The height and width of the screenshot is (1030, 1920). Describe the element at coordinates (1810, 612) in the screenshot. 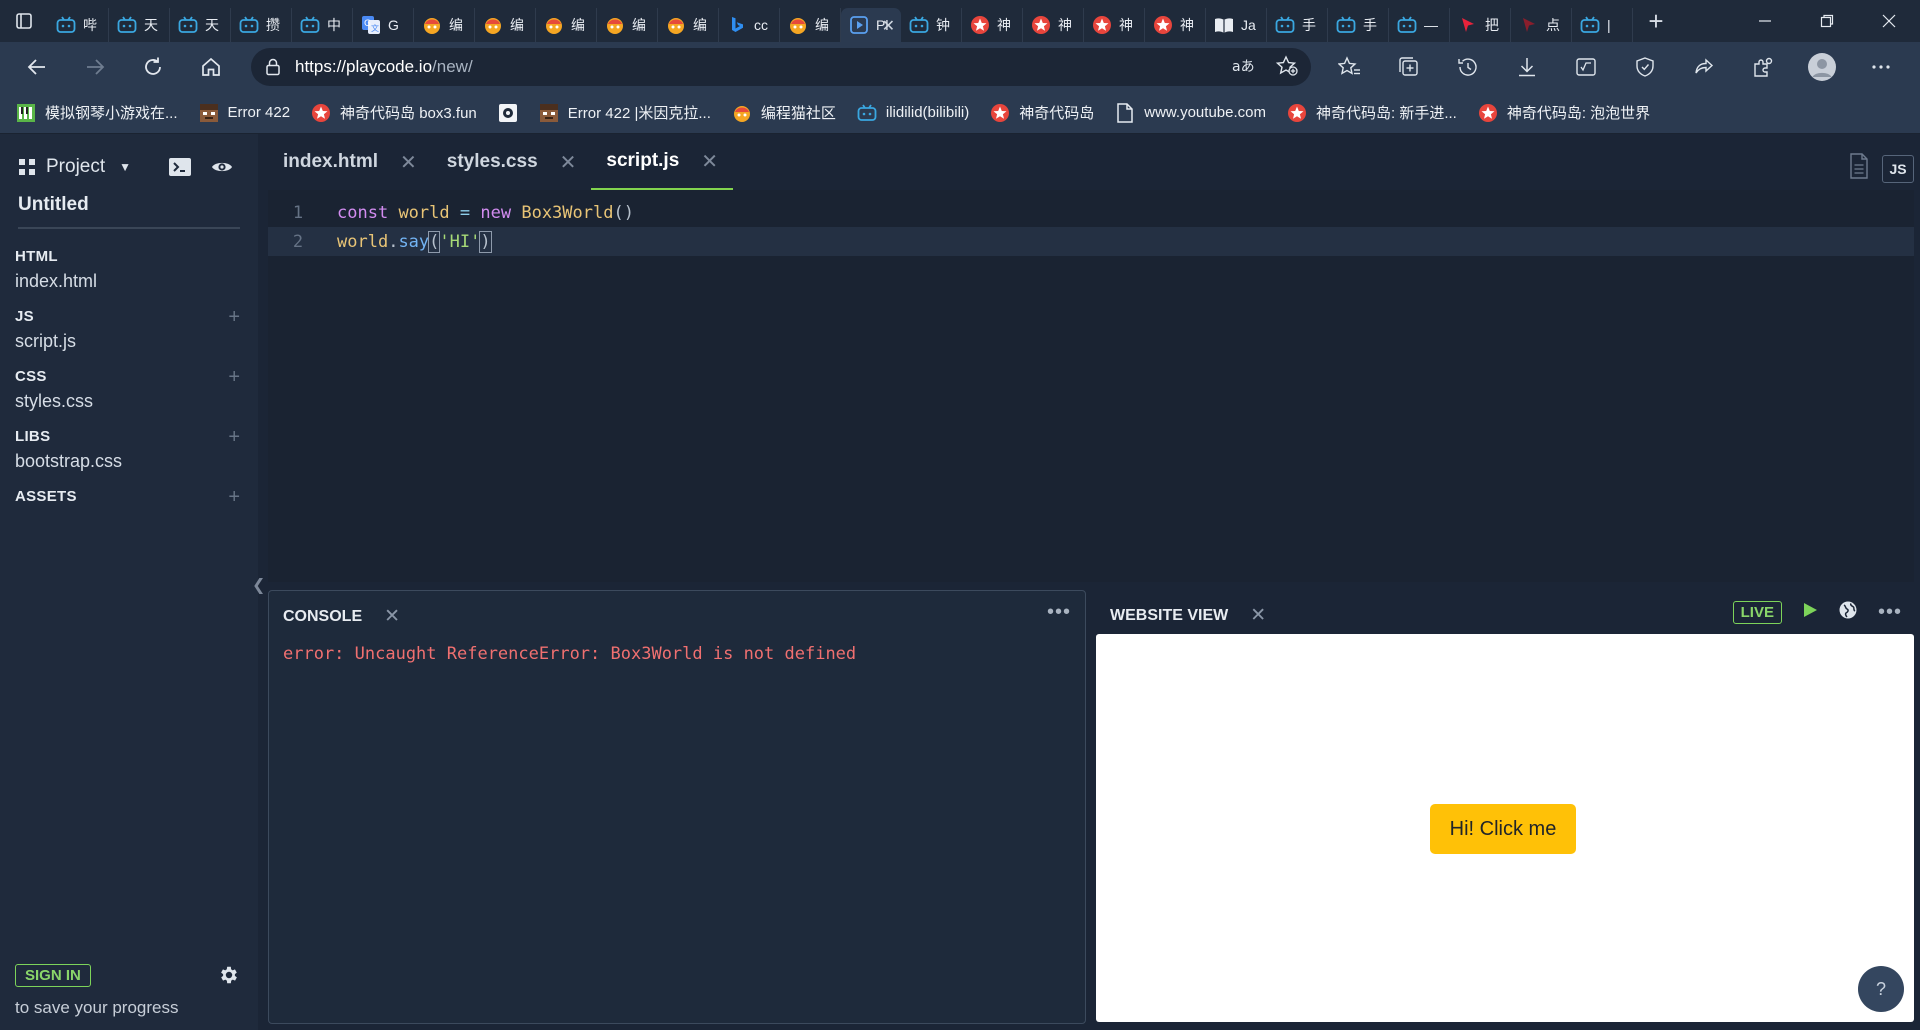

I see `run-button` at that location.